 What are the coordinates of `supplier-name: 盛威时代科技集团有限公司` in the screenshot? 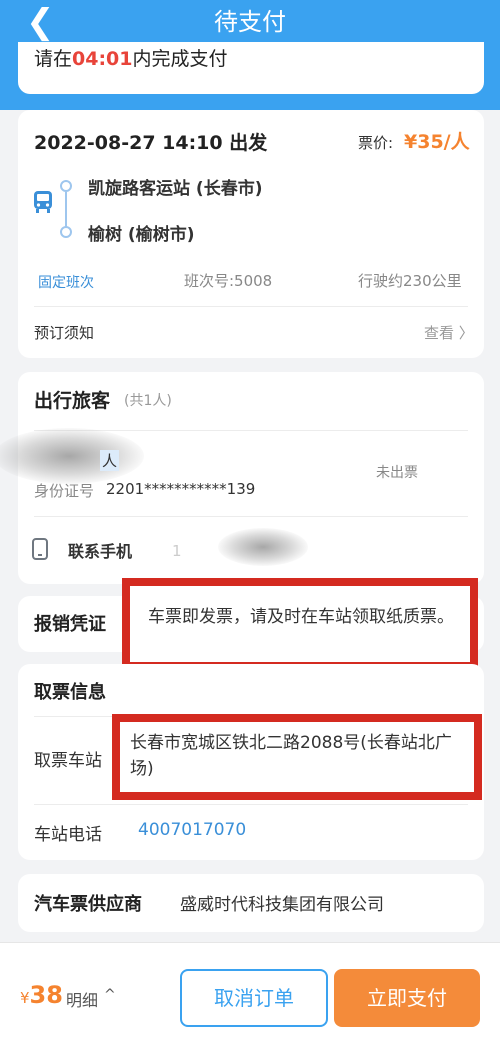 It's located at (282, 905).